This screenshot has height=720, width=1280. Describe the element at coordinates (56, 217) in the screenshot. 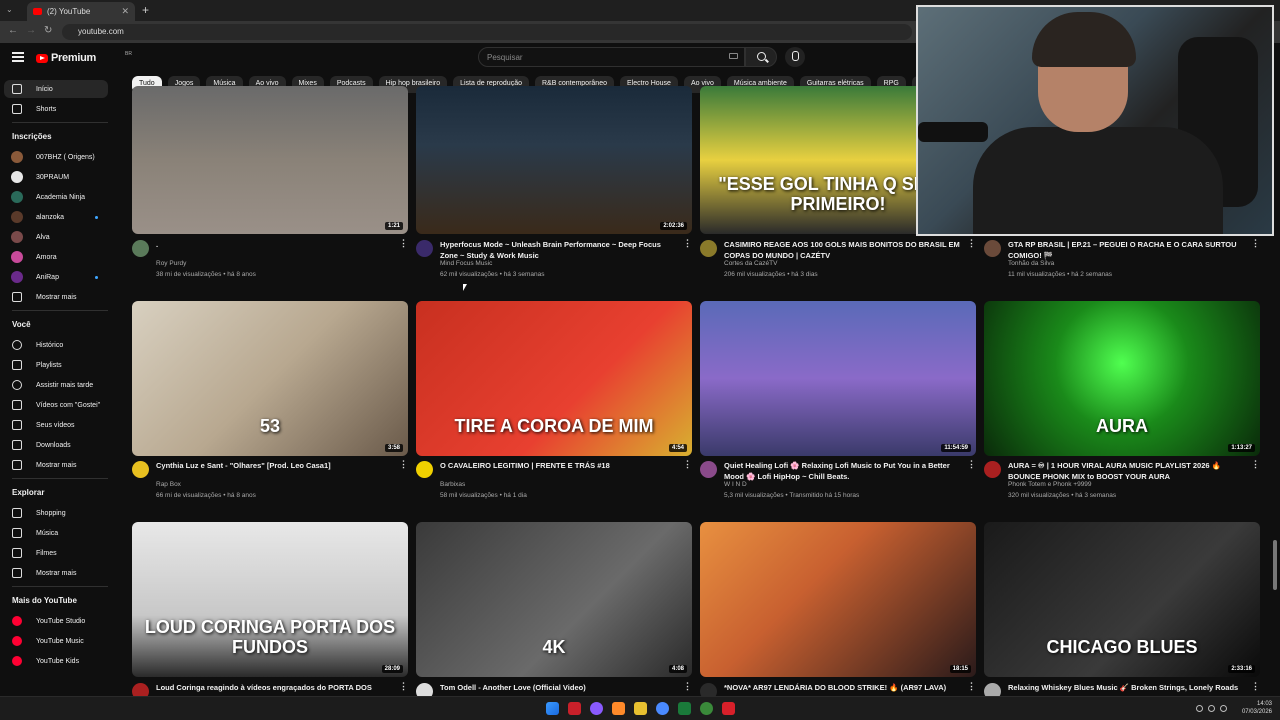

I see `sidebar-item-alanzoka: alanzoka` at that location.